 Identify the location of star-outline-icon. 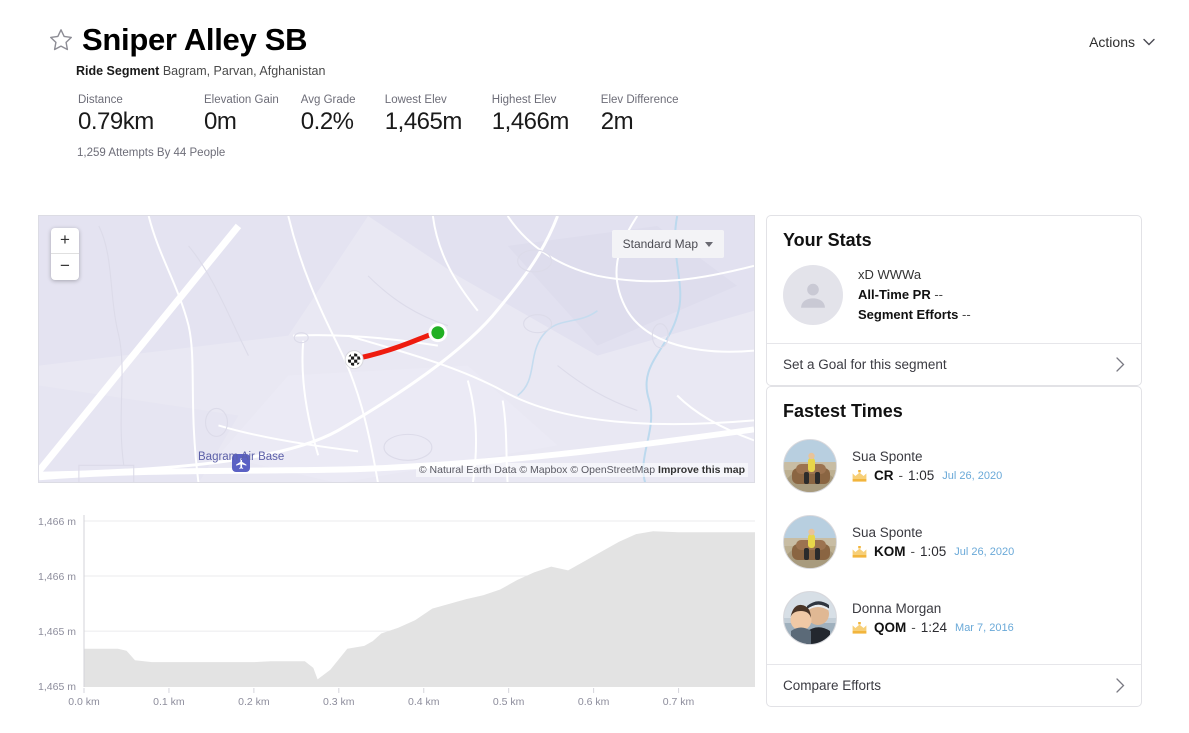
(61, 40).